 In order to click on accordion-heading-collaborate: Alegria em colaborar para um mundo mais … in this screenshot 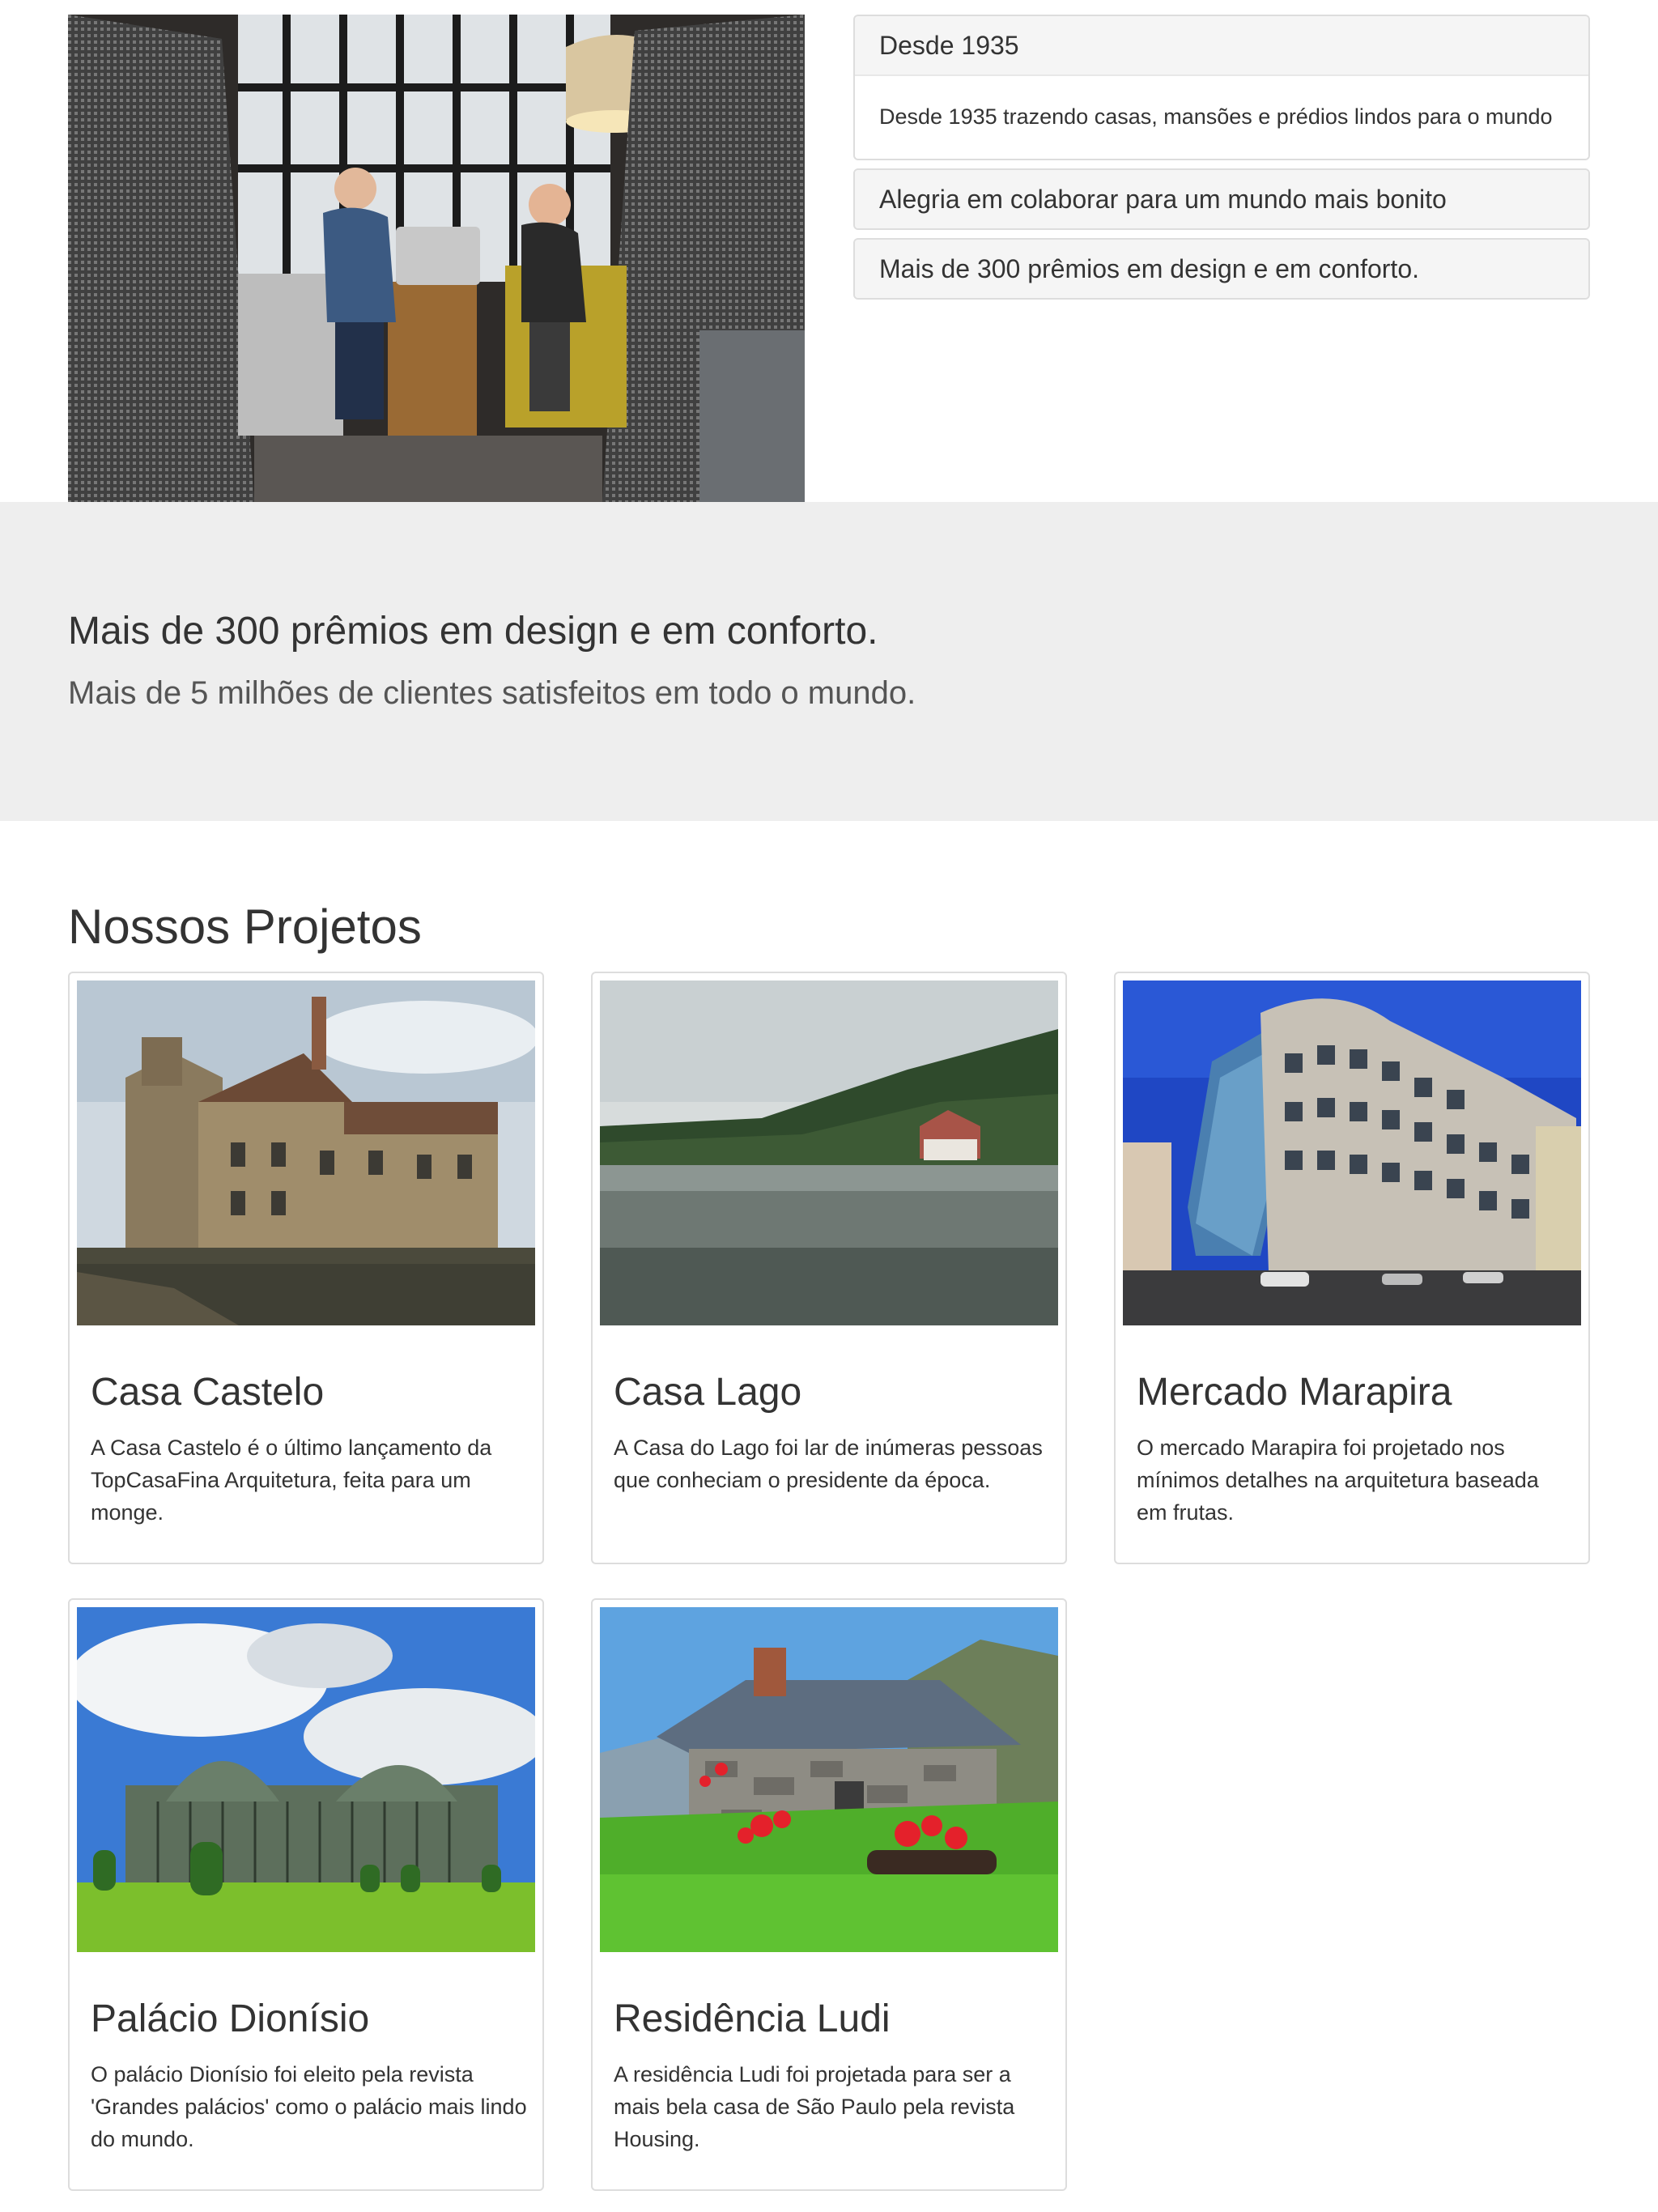, I will do `click(1221, 199)`.